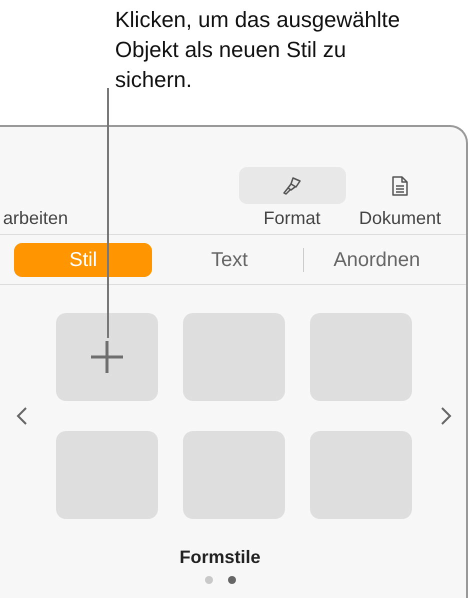 The width and height of the screenshot is (475, 598). What do you see at coordinates (229, 260) in the screenshot?
I see `tab: Text` at bounding box center [229, 260].